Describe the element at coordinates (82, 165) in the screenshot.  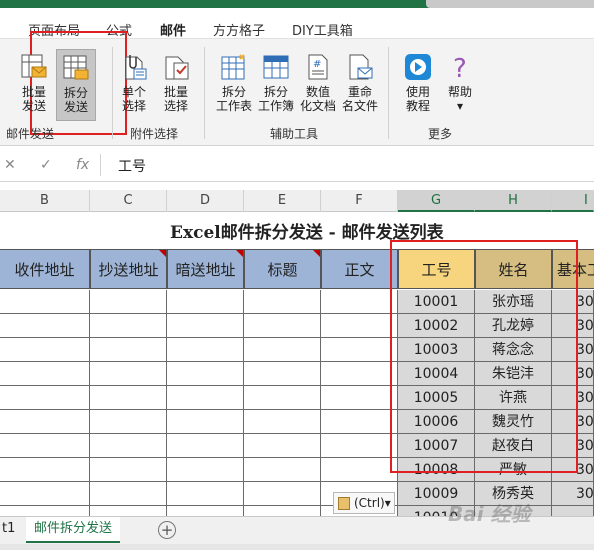
I see `fx-icon: fx` at that location.